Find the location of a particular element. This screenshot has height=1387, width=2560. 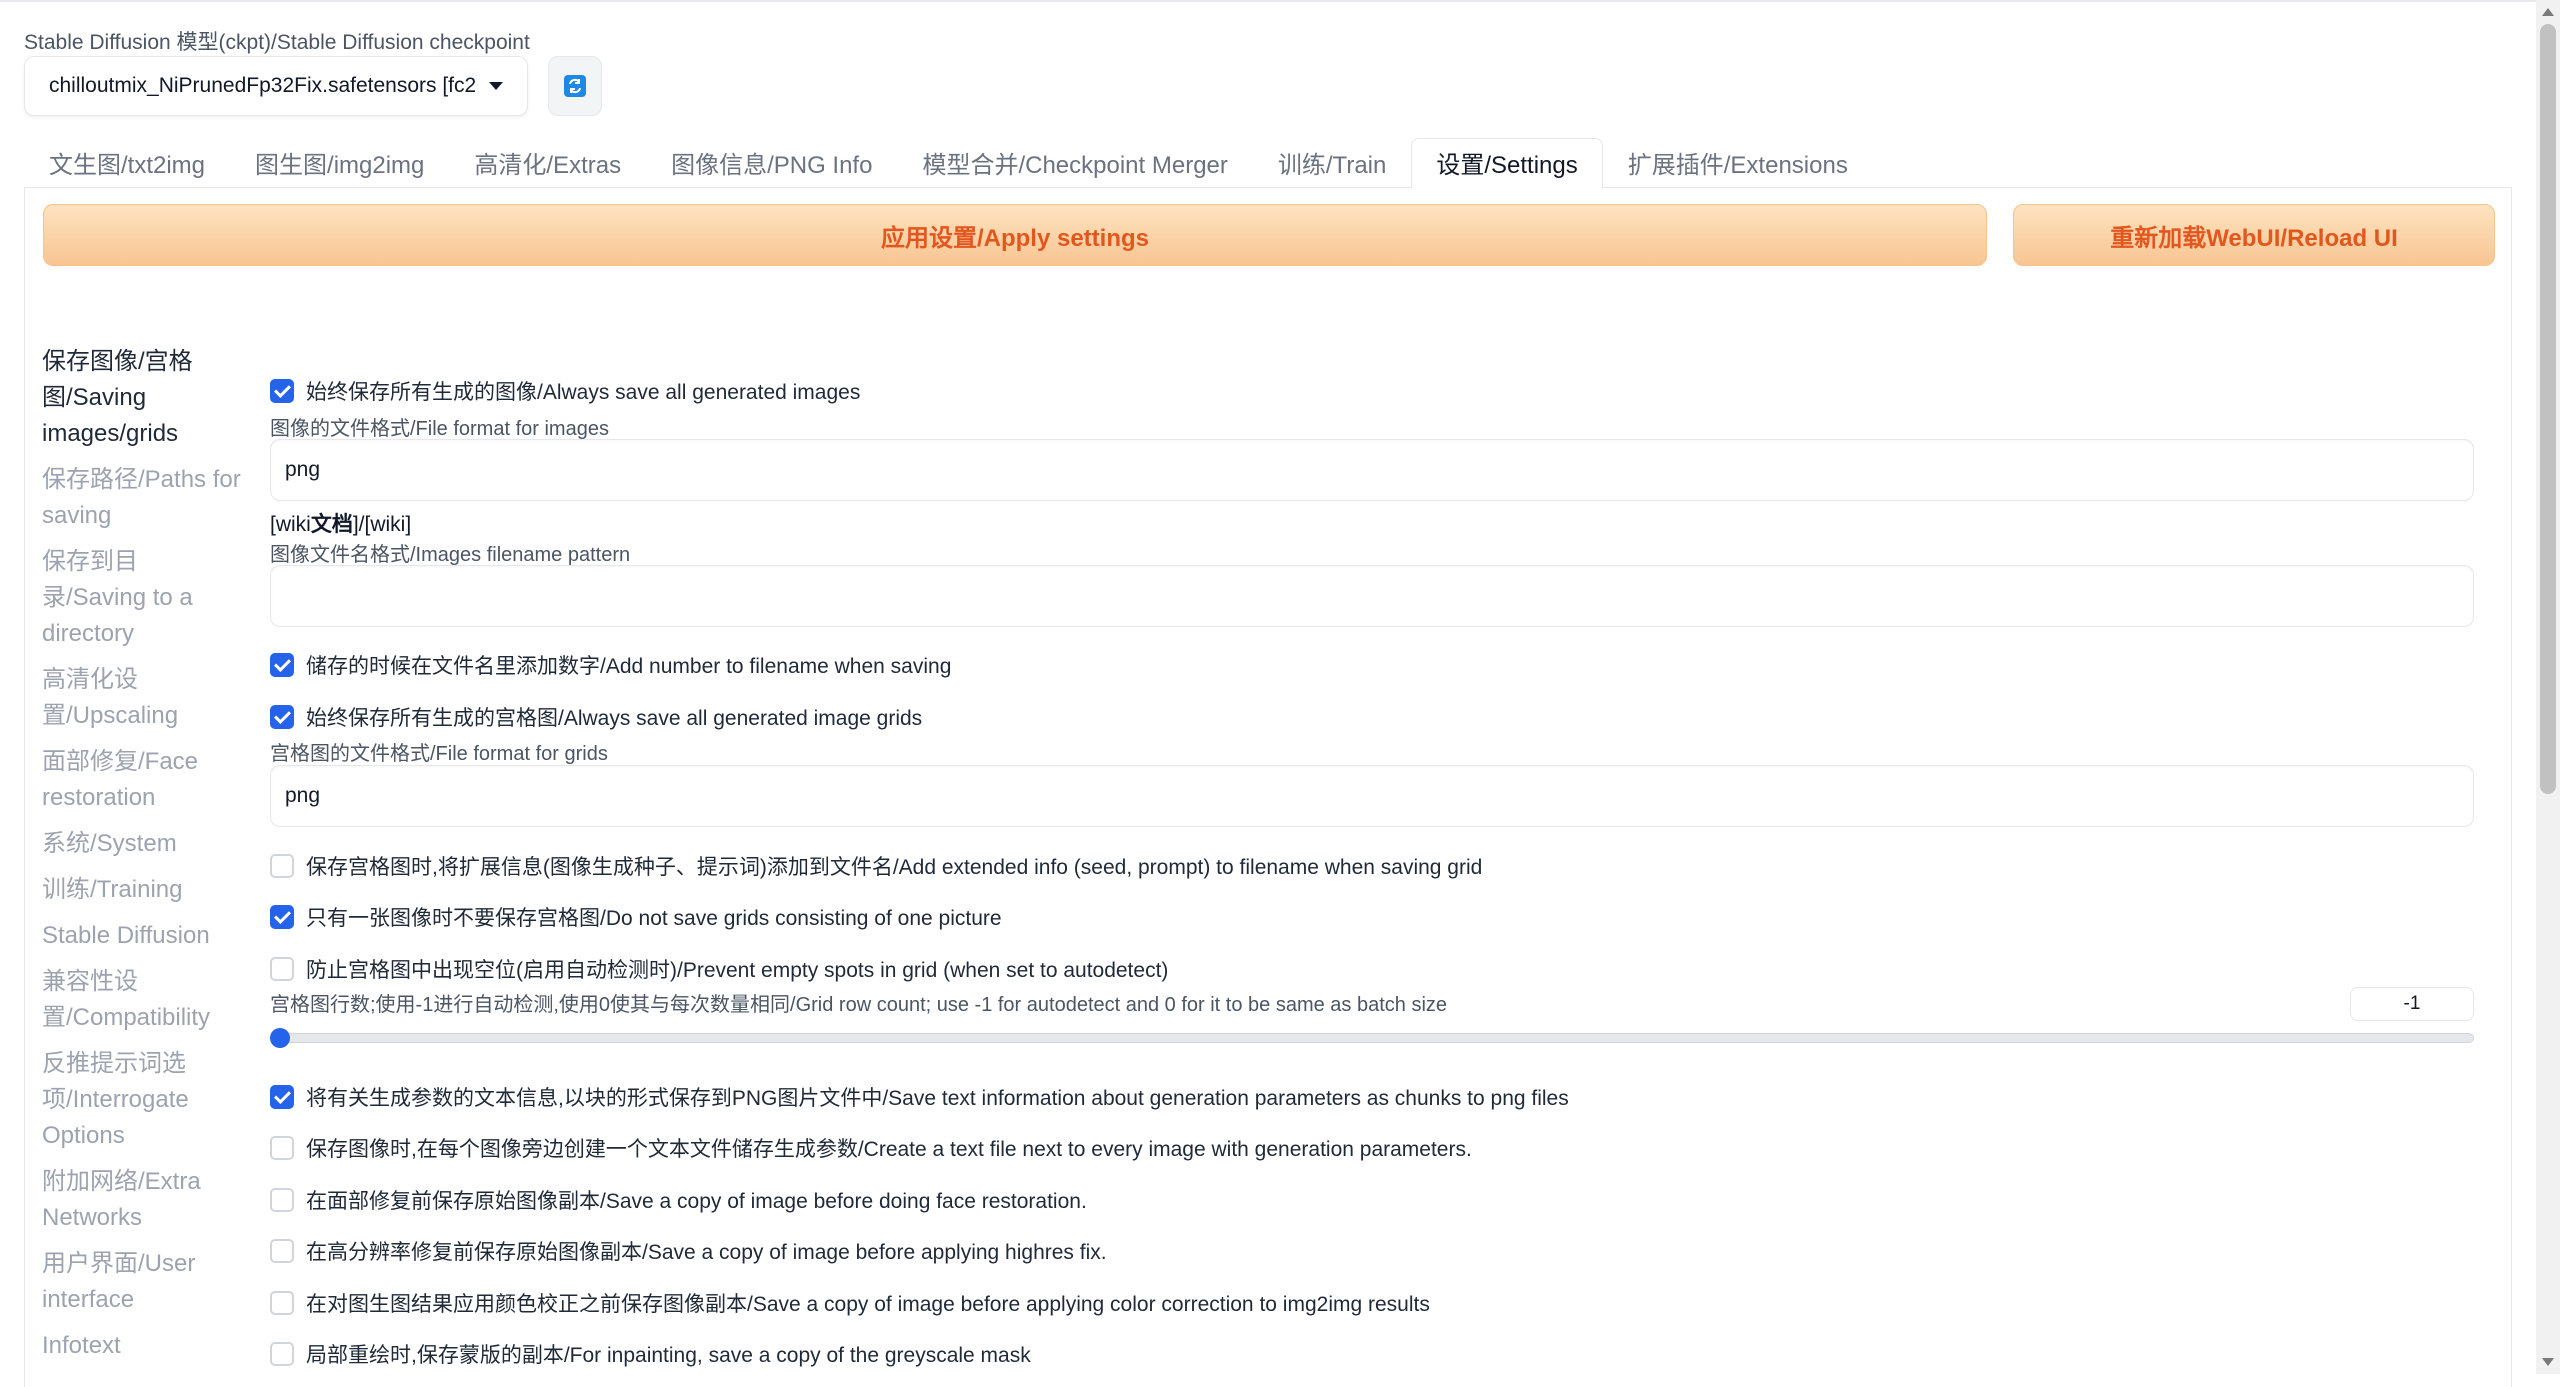

tab-png-info: 图像信息/PNG Info is located at coordinates (771, 163).